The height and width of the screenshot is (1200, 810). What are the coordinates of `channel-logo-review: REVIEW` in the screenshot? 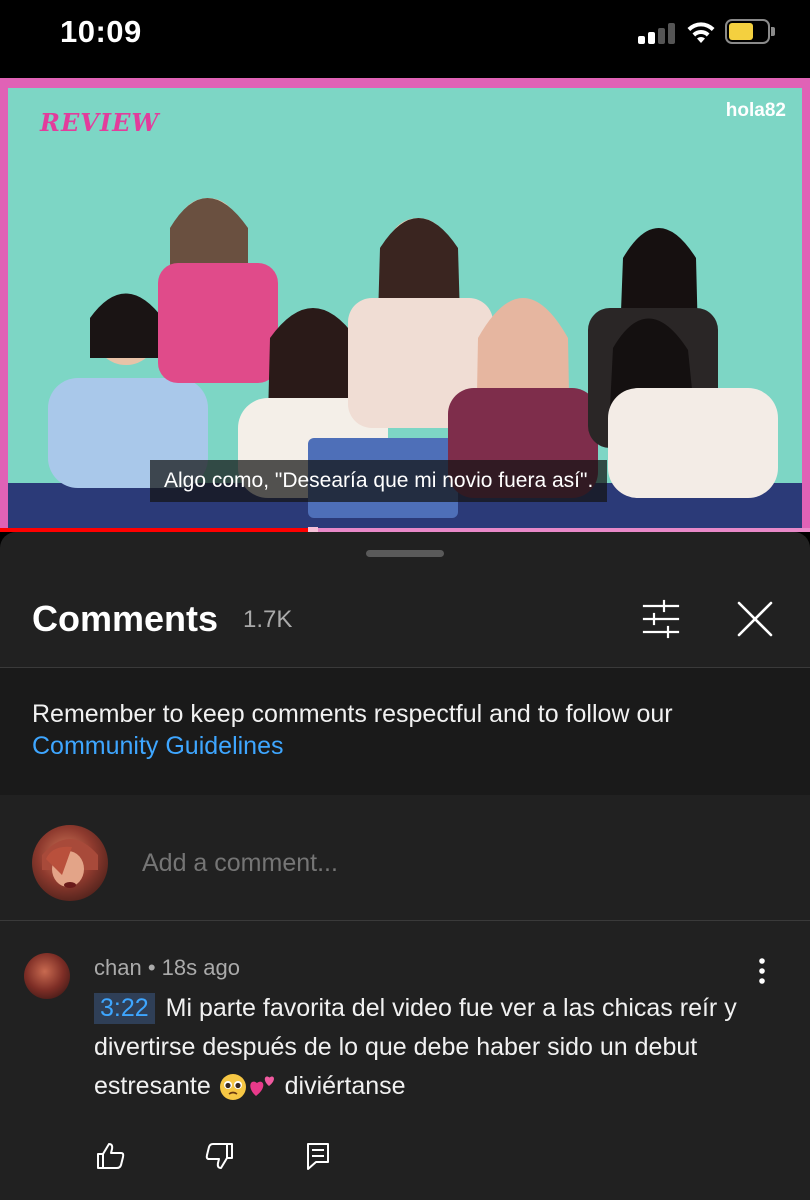 It's located at (100, 122).